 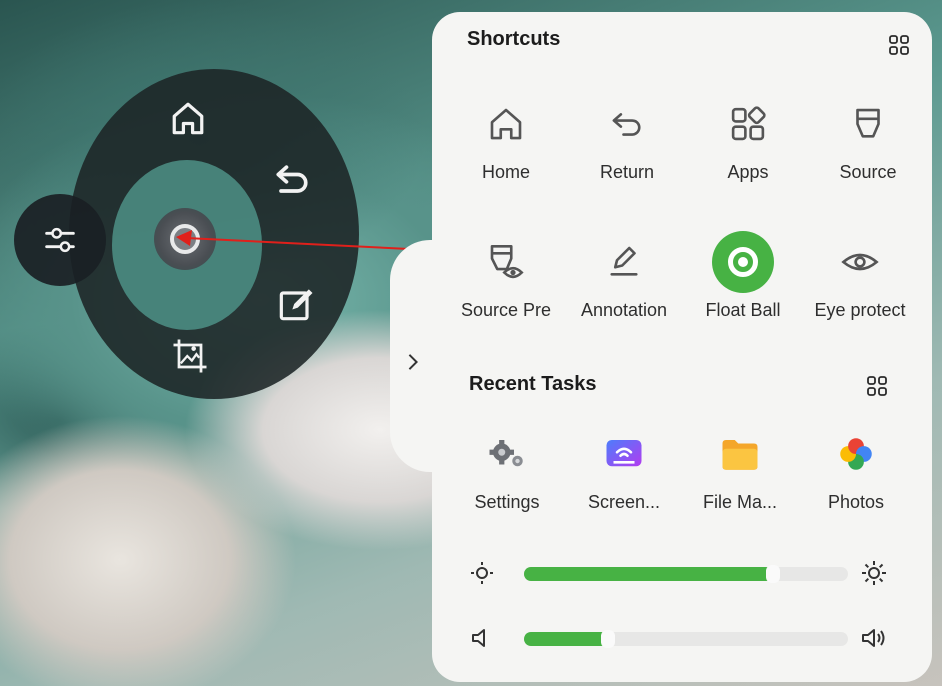 I want to click on volume-slider, so click(x=677, y=638).